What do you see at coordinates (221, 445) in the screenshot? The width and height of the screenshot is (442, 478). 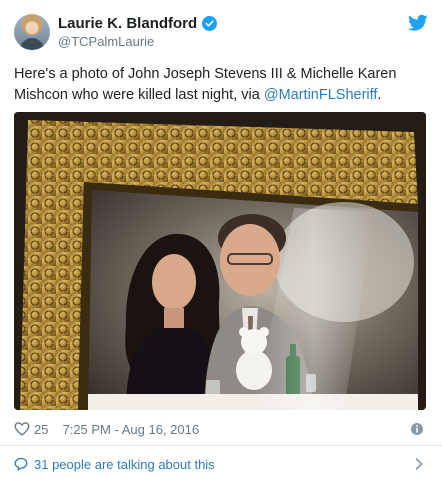 I see `divider` at bounding box center [221, 445].